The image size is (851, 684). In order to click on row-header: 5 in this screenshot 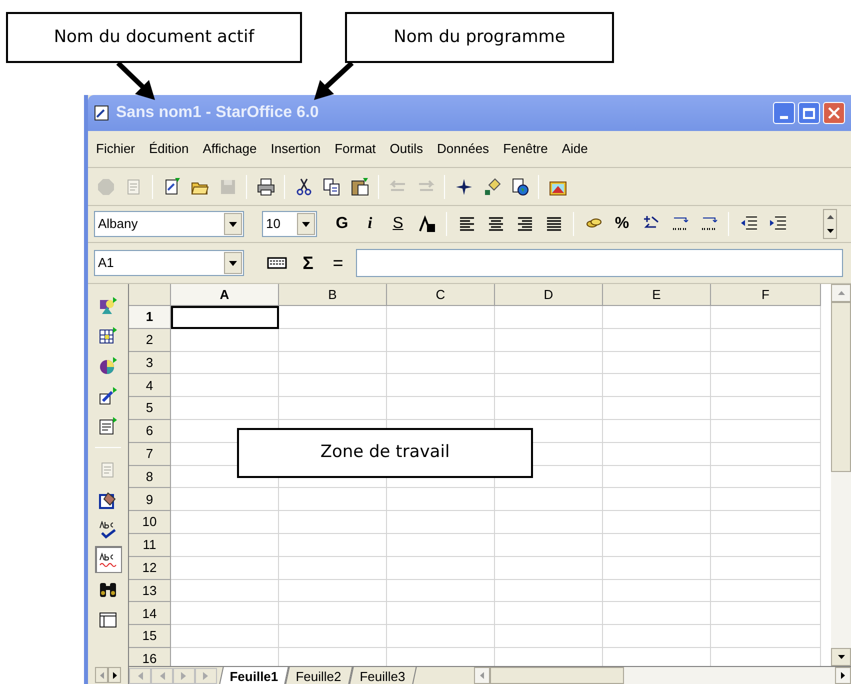, I will do `click(150, 408)`.